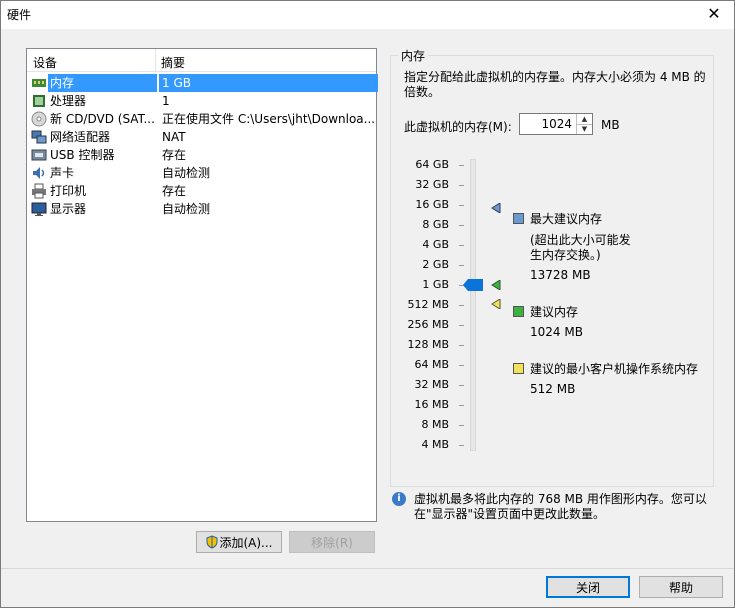  Describe the element at coordinates (610, 125) in the screenshot. I see `memory-unit: MB` at that location.